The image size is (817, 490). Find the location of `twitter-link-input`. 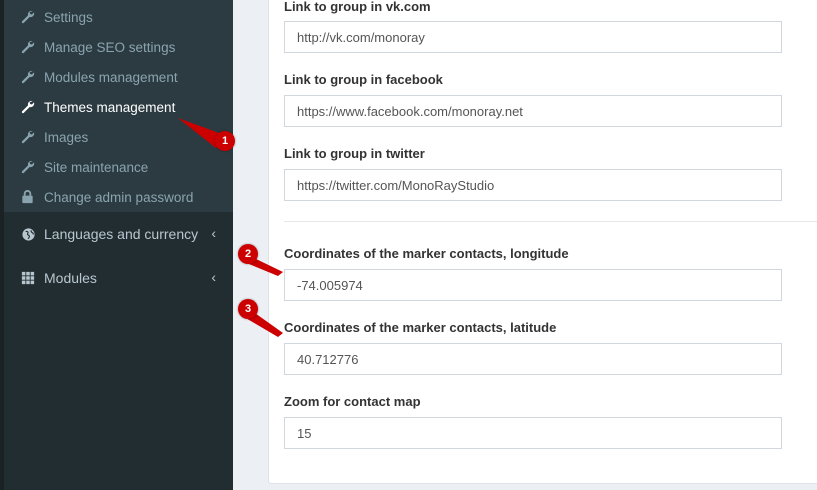

twitter-link-input is located at coordinates (533, 185).